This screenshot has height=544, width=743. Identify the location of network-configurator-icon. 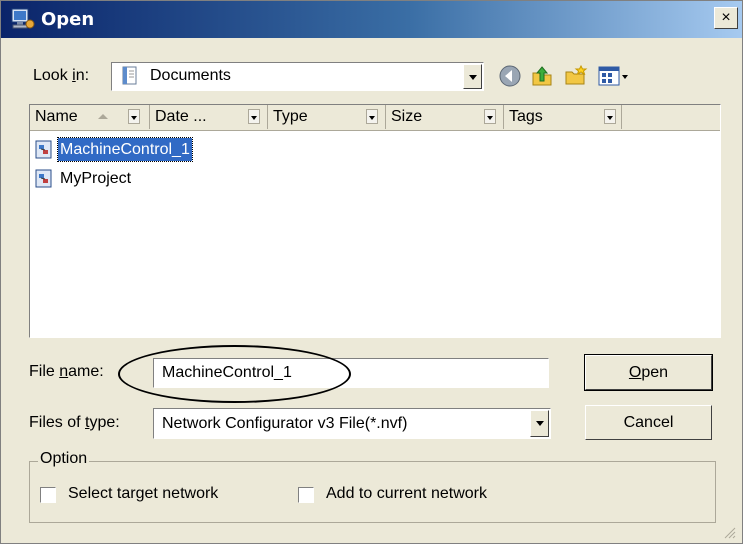
(23, 18).